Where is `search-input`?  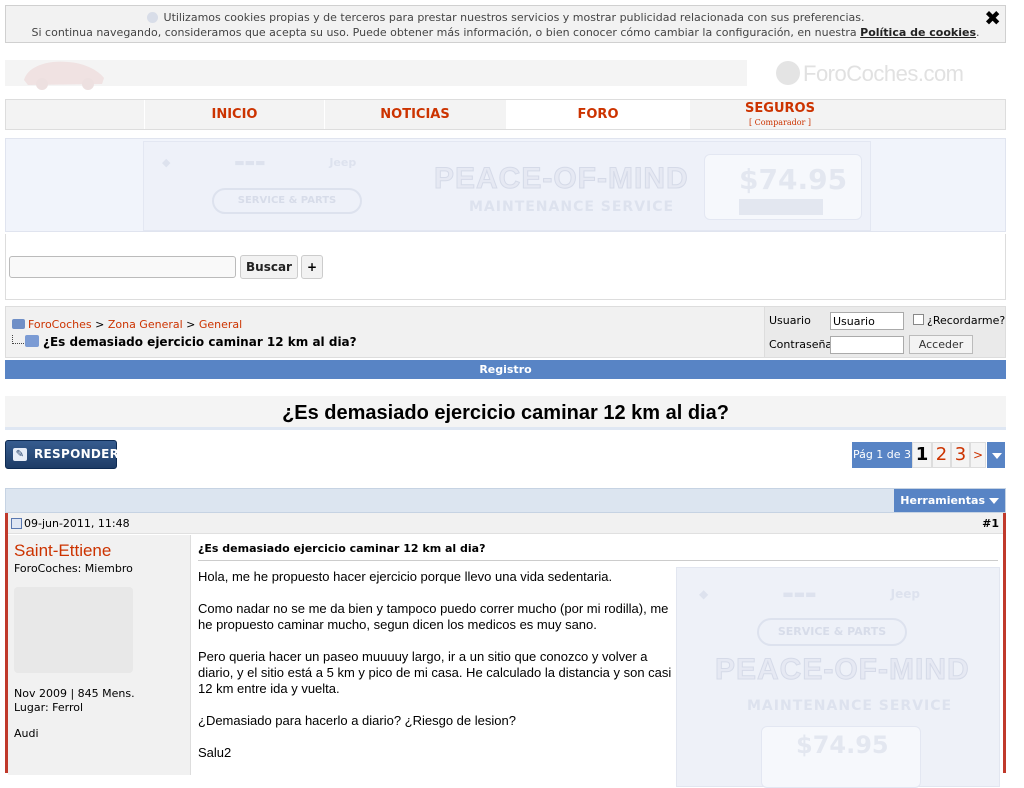 search-input is located at coordinates (122, 267).